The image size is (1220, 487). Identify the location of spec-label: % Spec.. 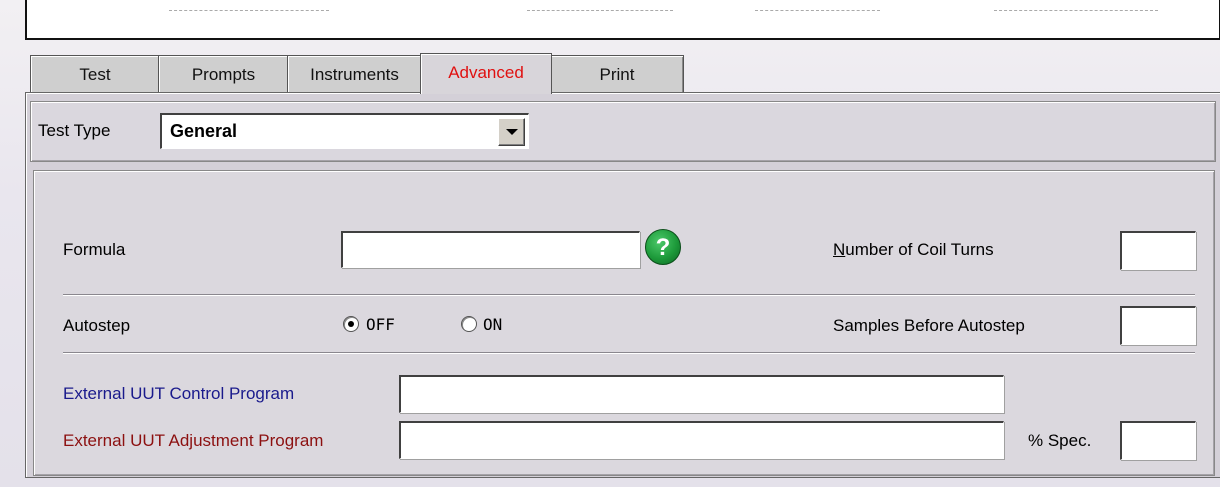
(1060, 440).